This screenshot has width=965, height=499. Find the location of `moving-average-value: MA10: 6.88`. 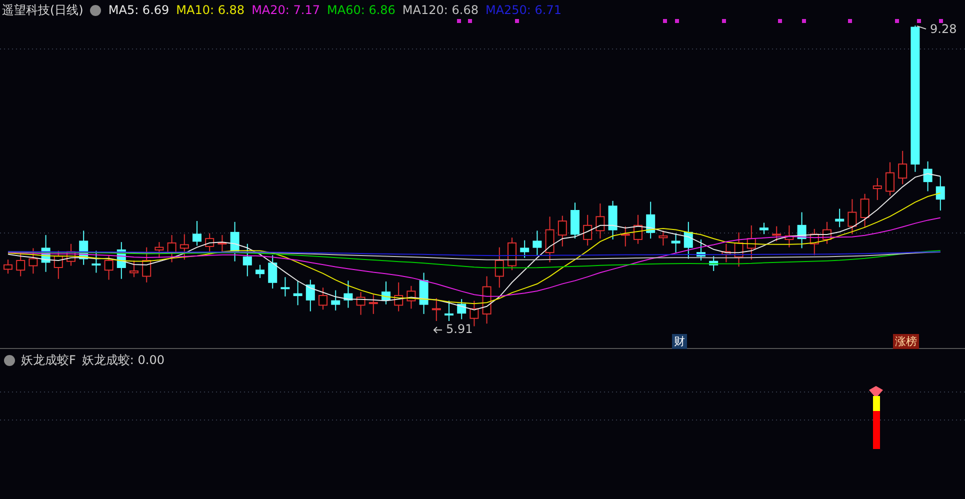

moving-average-value: MA10: 6.88 is located at coordinates (210, 10).